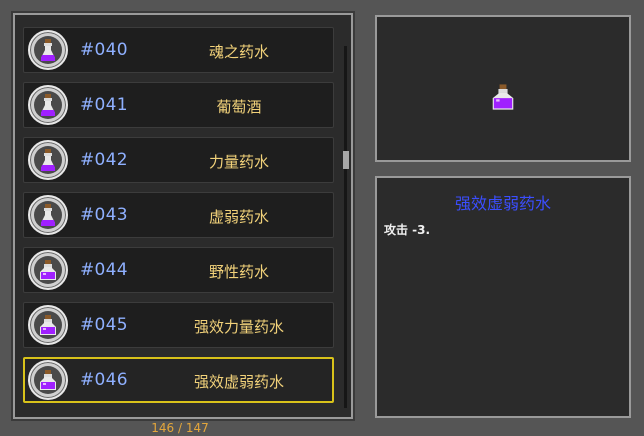  I want to click on item-number: #045, so click(104, 325).